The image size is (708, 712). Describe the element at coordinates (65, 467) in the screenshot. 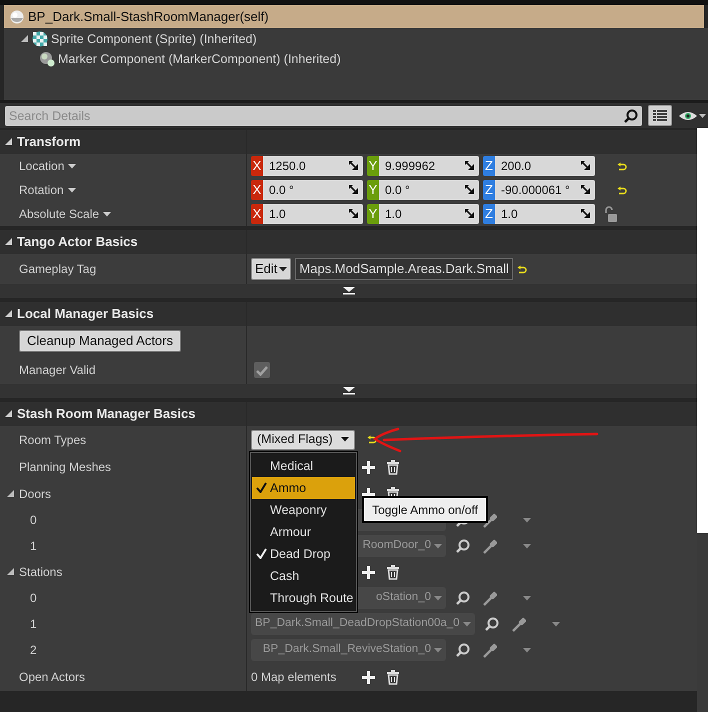

I see `property-label: Planning Meshes` at that location.